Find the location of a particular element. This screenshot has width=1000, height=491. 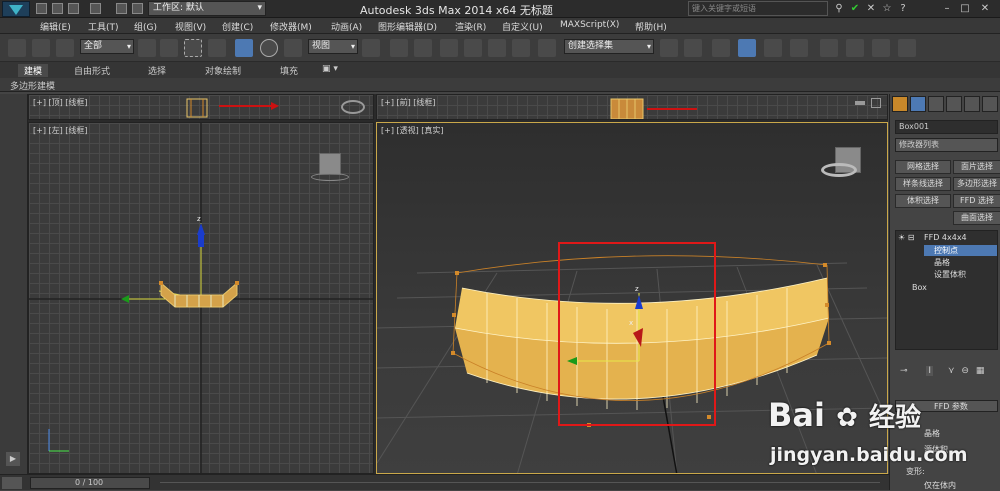

link-icon is located at coordinates (17, 48).